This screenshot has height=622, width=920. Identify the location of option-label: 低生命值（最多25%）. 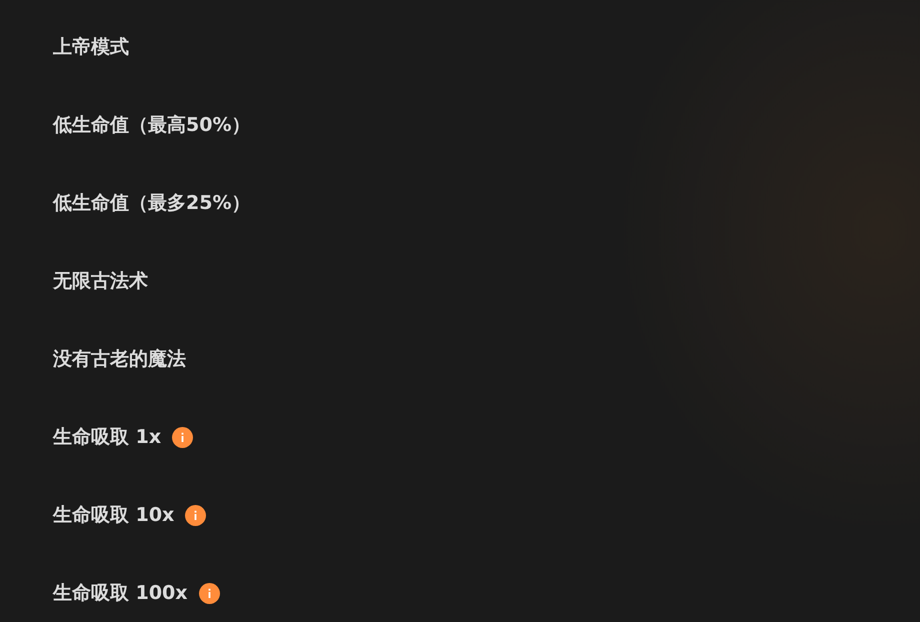
(151, 203).